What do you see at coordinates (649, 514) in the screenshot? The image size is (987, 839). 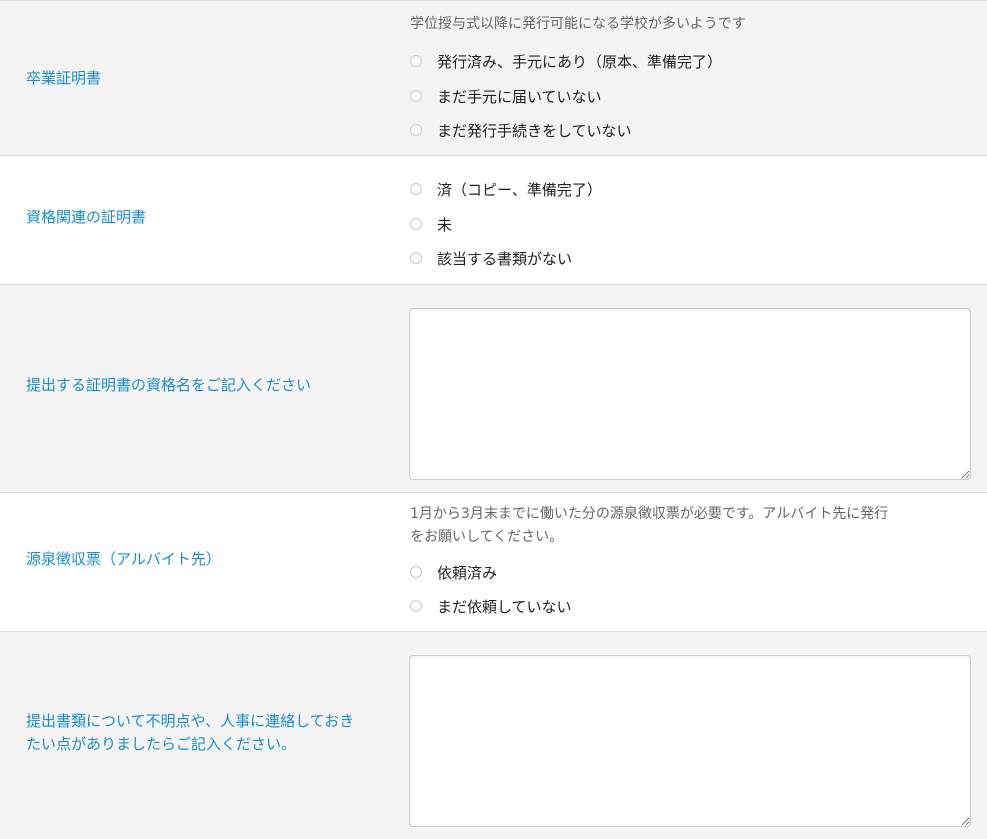 I see `withholding-slip-note-line1: 1月から3月末までに働いた分の源泉徴収票が必要です。アルバイト先に発行` at bounding box center [649, 514].